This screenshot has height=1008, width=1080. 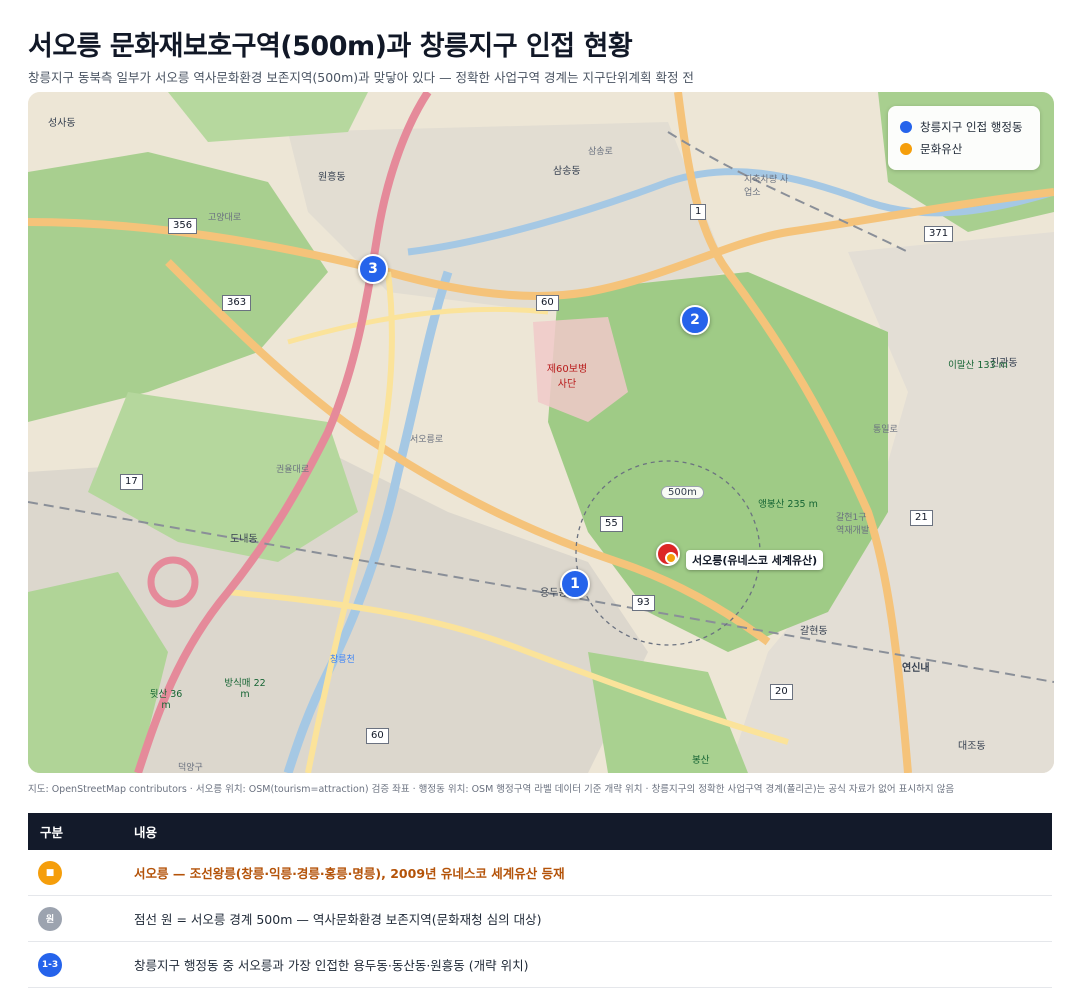 I want to click on place-label: 덕양구, so click(x=190, y=768).